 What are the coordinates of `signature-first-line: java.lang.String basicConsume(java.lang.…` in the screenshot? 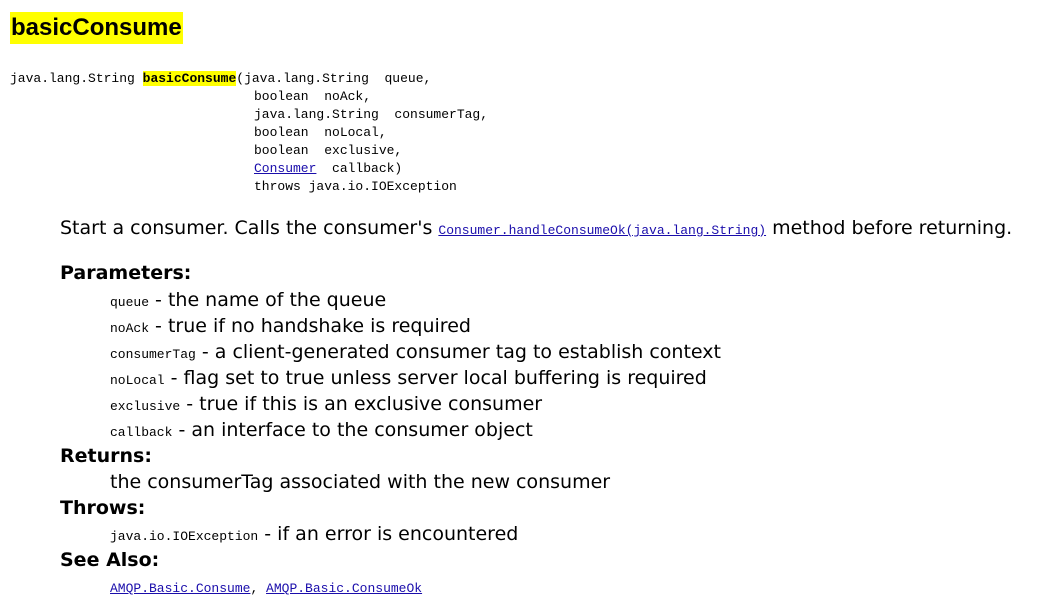 It's located at (220, 79).